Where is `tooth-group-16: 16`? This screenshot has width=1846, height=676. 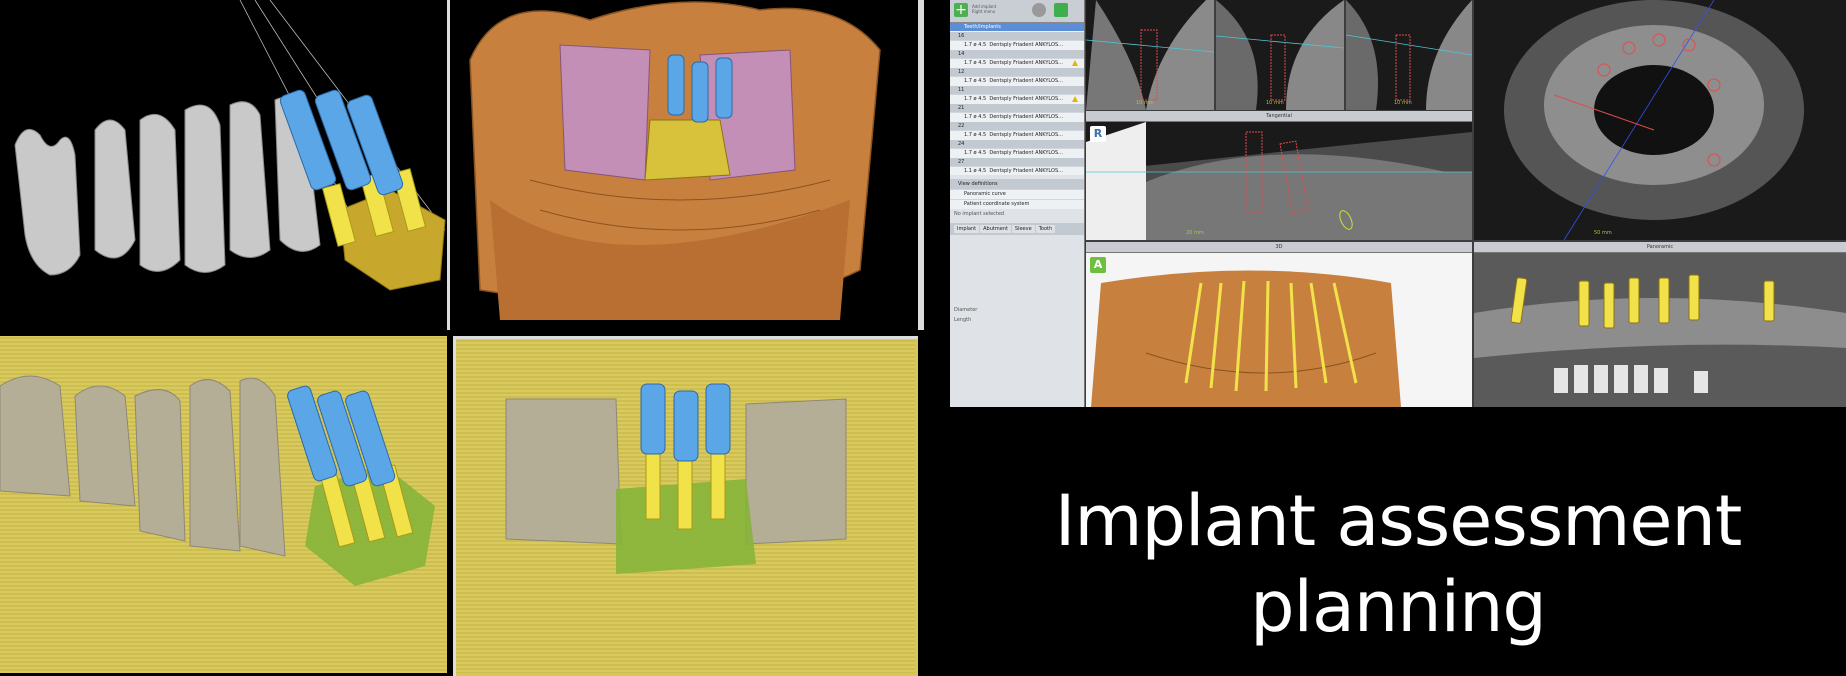 tooth-group-16: 16 is located at coordinates (1017, 35).